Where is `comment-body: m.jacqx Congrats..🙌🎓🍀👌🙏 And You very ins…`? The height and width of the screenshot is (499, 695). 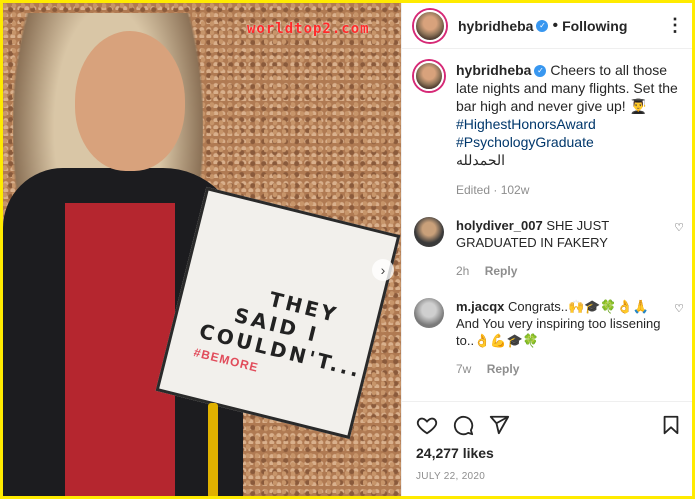
comment-body: m.jacqx Congrats..🙌🎓🍀👌🙏 And You very ins… is located at coordinates (561, 338).